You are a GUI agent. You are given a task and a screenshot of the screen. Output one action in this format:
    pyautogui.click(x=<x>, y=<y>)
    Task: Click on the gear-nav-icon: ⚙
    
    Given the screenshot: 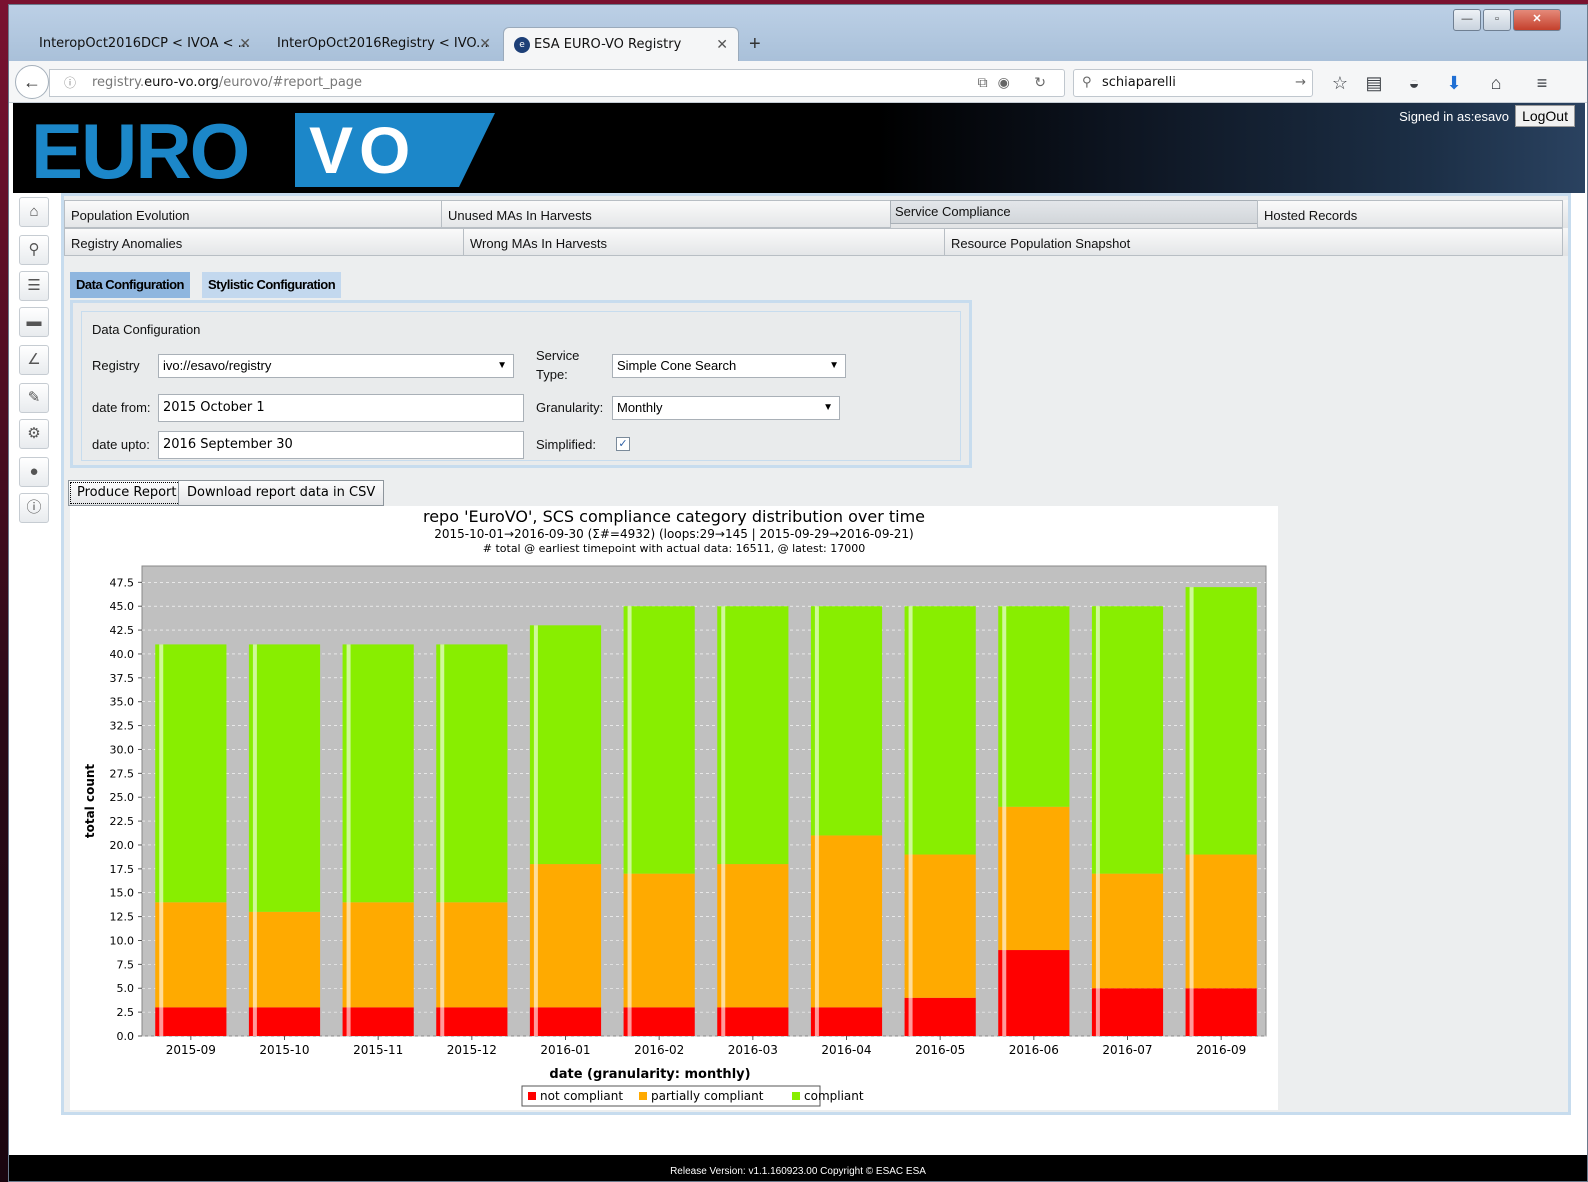 What is the action you would take?
    pyautogui.click(x=34, y=434)
    